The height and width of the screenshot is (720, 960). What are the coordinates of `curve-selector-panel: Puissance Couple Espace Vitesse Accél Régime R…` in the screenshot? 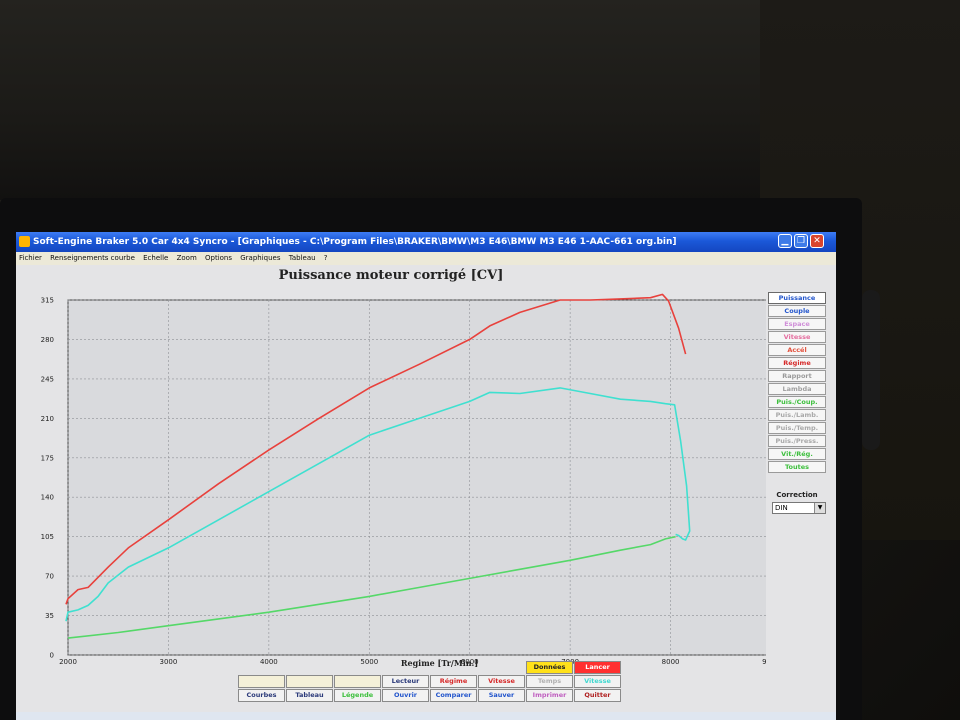 It's located at (797, 383).